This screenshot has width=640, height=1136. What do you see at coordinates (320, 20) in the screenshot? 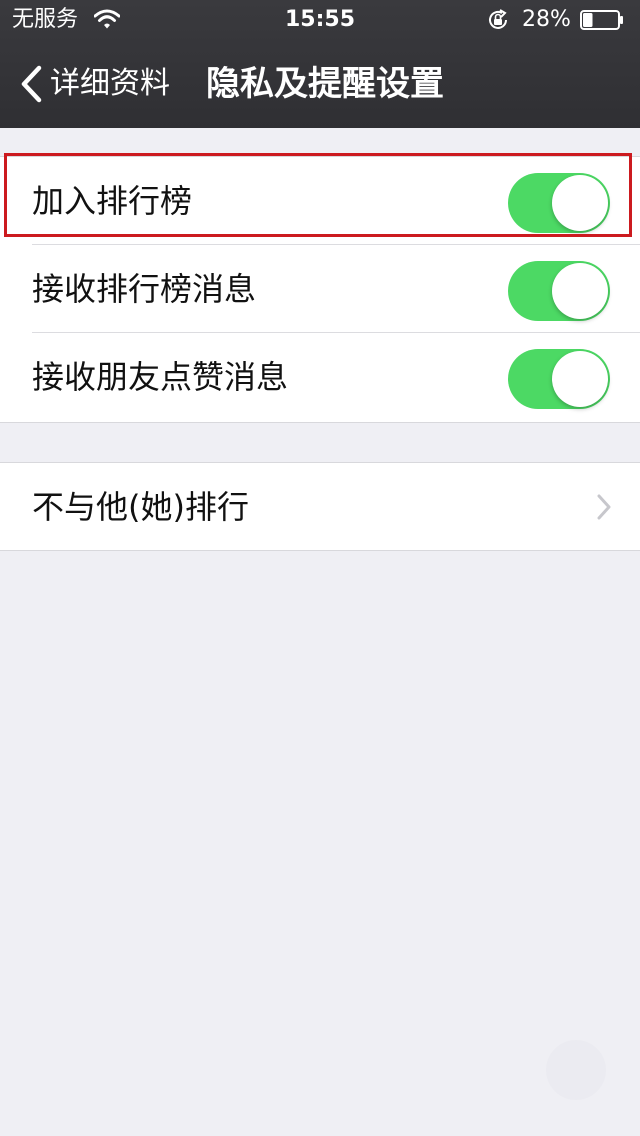
I see `status-bar: 无服务 15:55 28%` at bounding box center [320, 20].